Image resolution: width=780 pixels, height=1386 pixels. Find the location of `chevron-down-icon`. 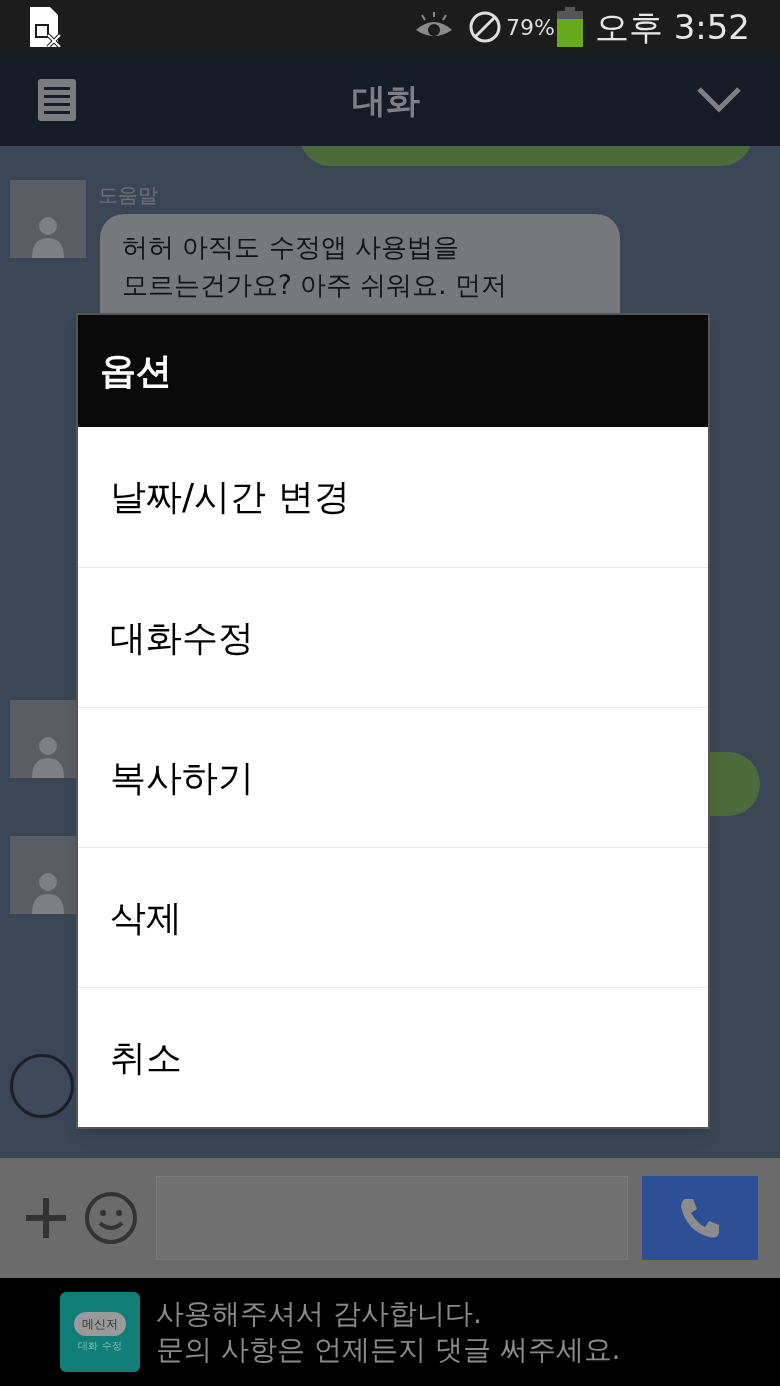

chevron-down-icon is located at coordinates (719, 100).